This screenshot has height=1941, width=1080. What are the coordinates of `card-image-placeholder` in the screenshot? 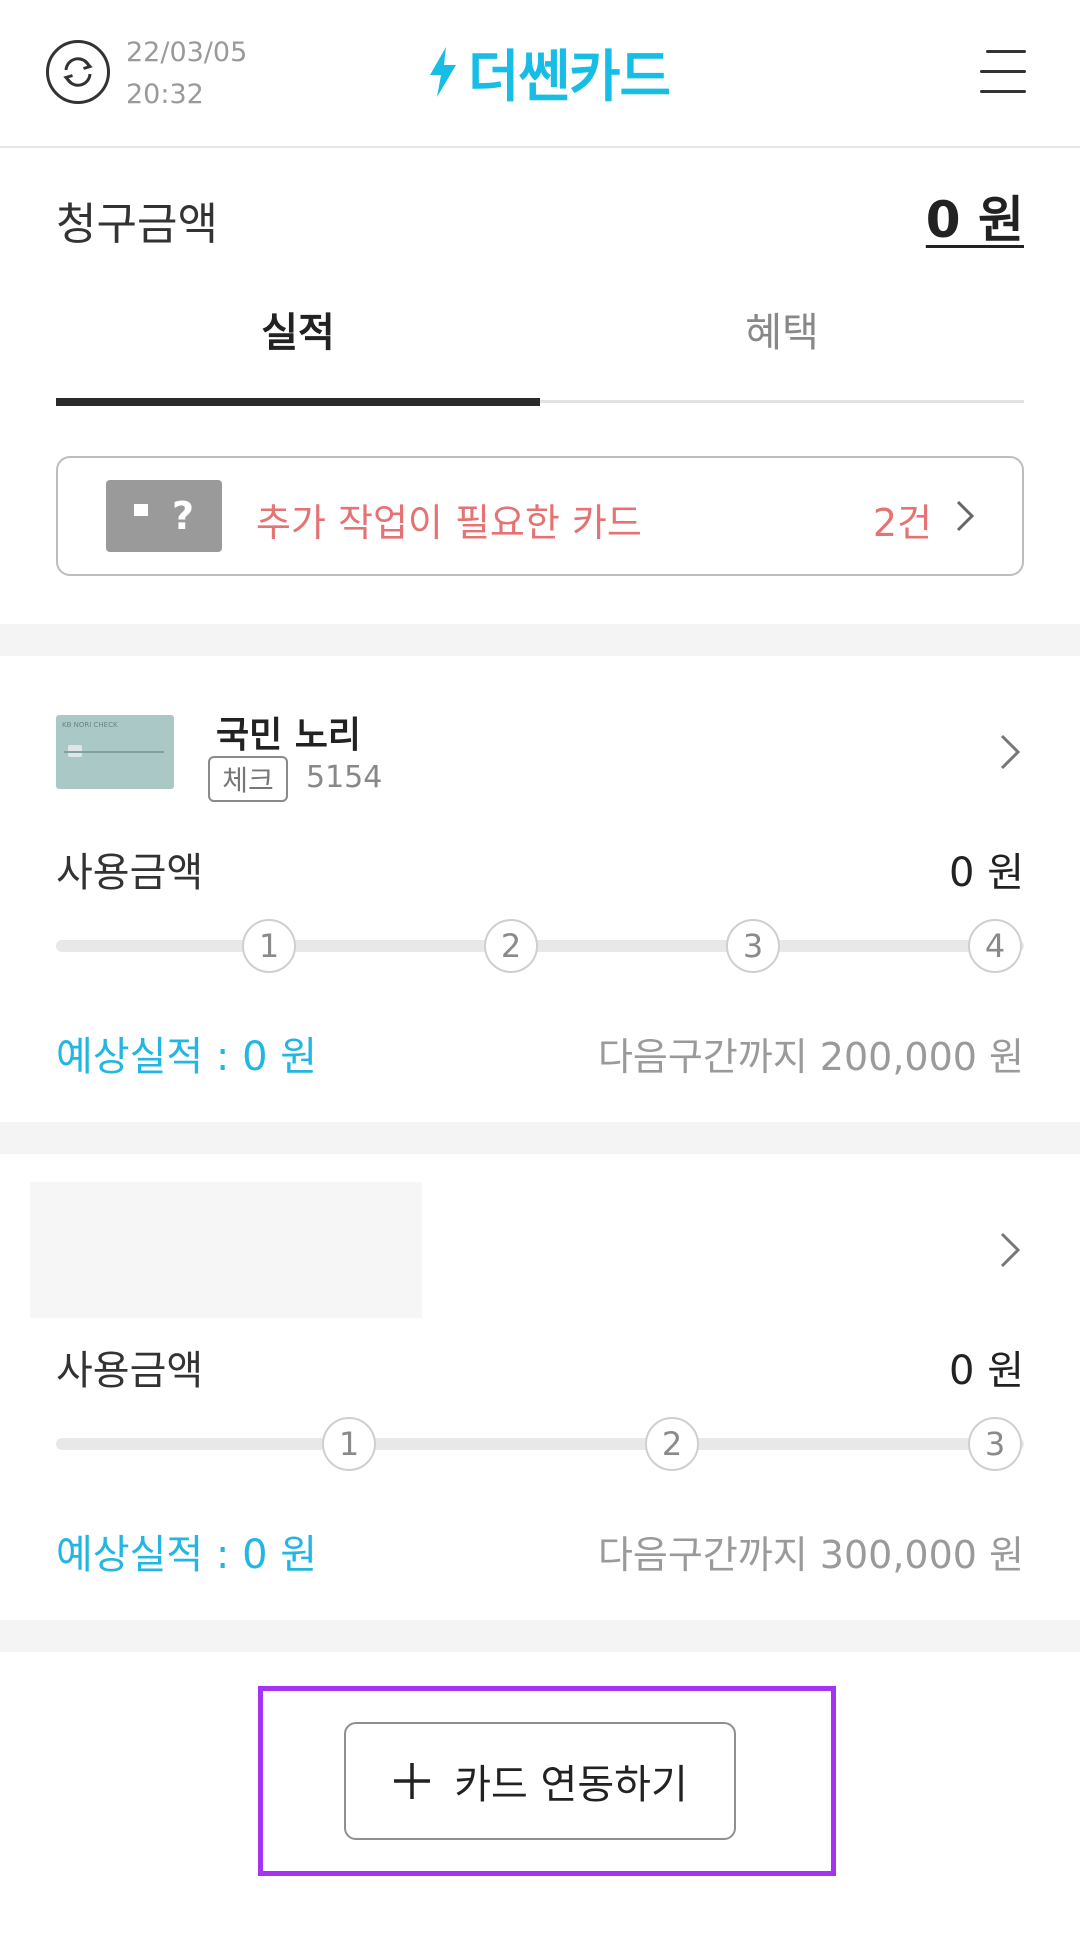 It's located at (226, 1250).